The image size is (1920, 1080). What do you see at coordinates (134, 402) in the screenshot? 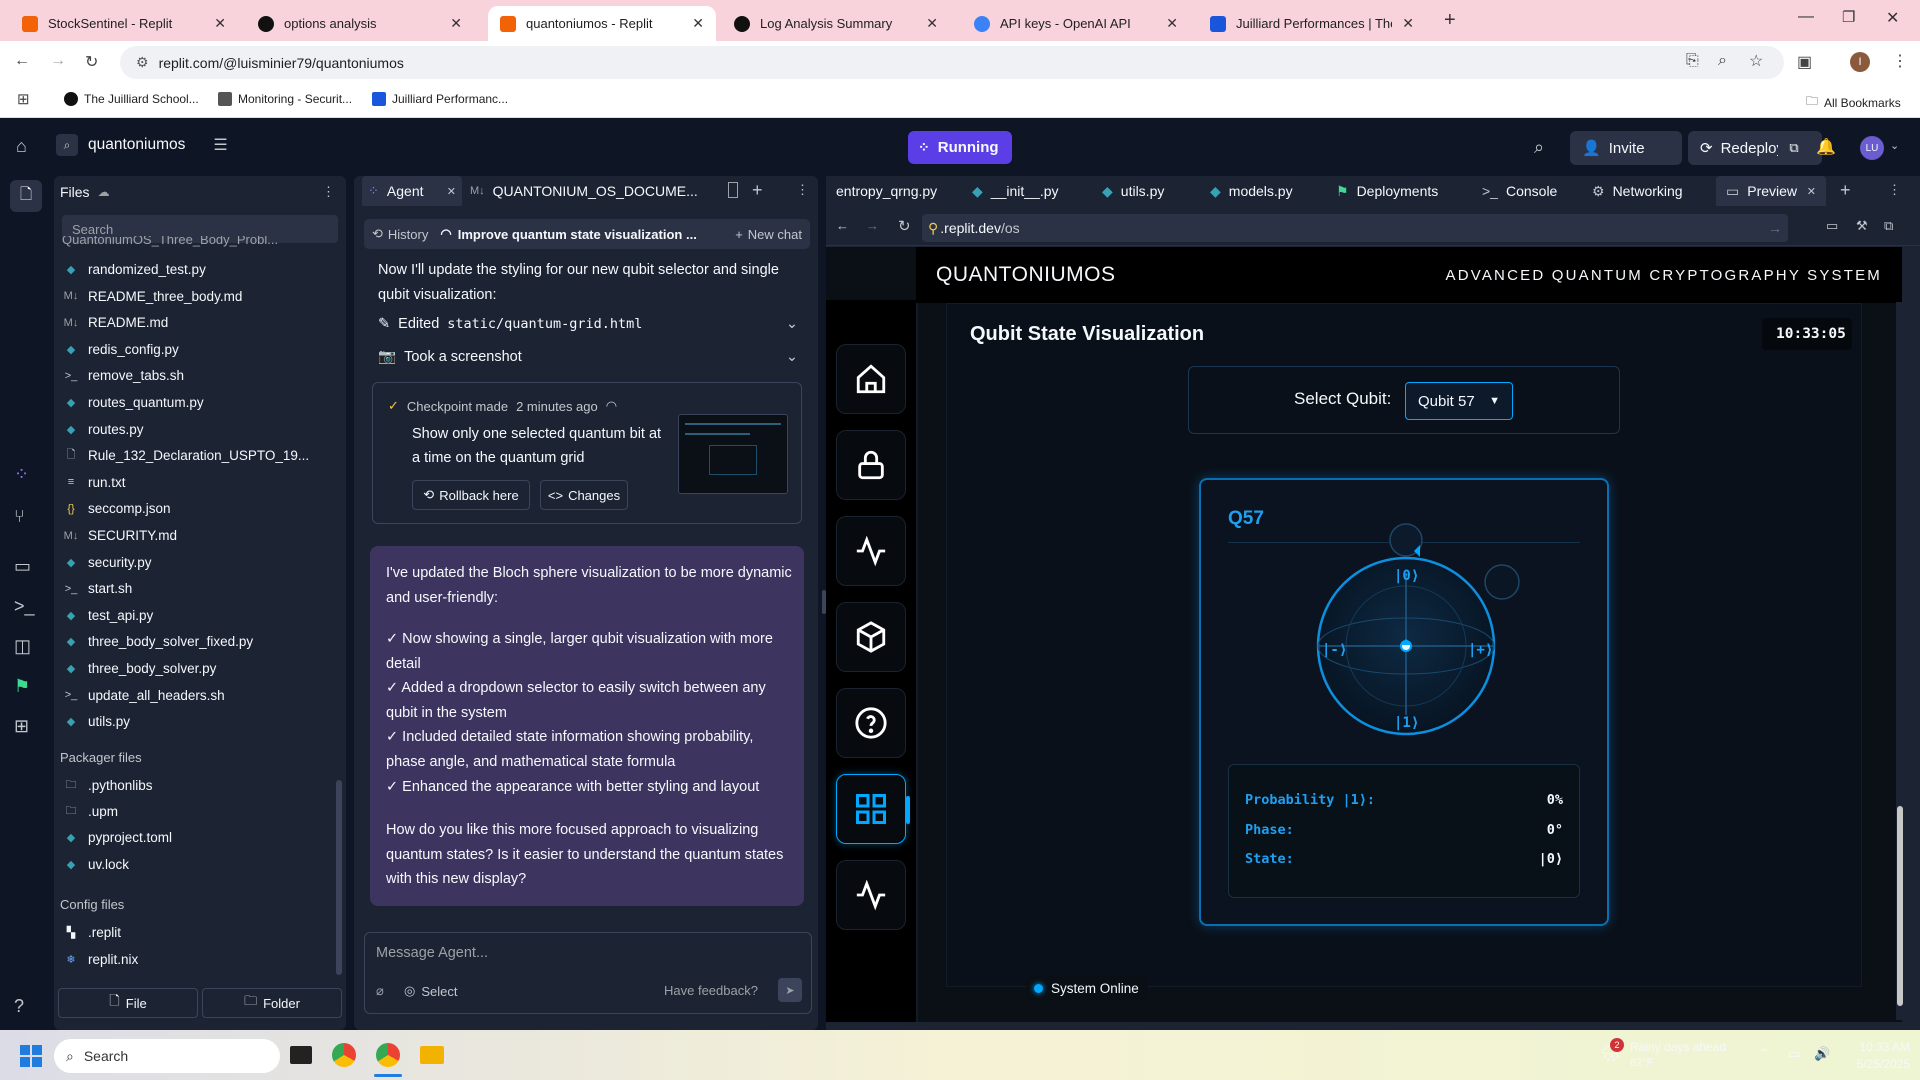
I see `file-tree-item: ◆ routes_quantum.py` at bounding box center [134, 402].